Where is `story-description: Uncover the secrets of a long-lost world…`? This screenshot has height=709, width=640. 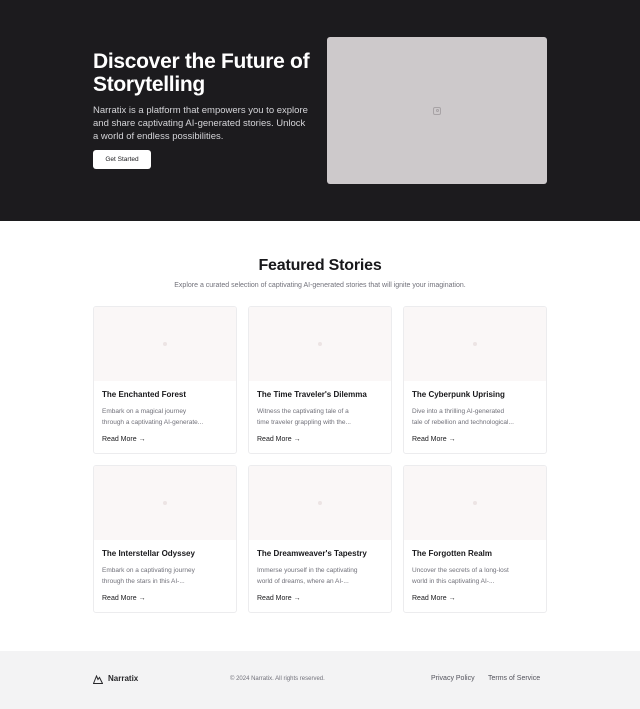
story-description: Uncover the secrets of a long-lost world… is located at coordinates (476, 576).